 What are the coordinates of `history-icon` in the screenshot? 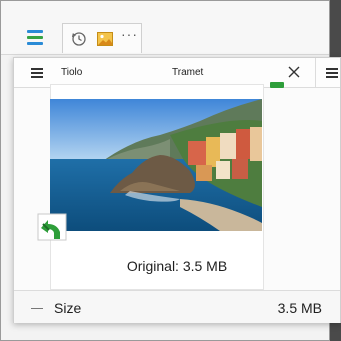 It's located at (79, 39).